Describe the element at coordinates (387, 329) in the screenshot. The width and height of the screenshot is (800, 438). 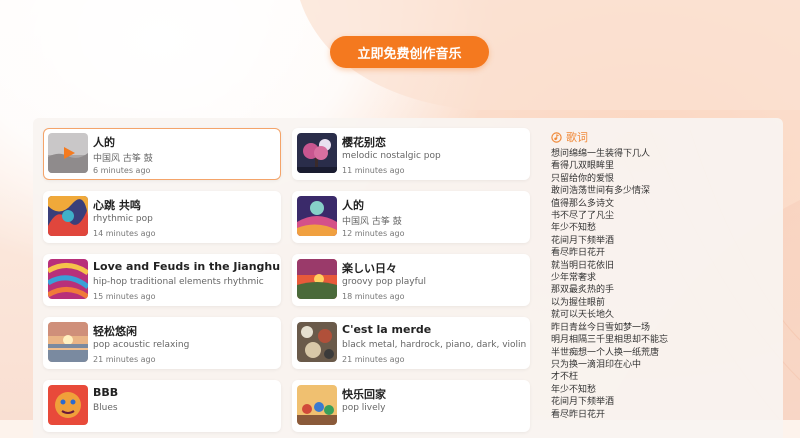
I see `song-title: C'est la merde` at that location.